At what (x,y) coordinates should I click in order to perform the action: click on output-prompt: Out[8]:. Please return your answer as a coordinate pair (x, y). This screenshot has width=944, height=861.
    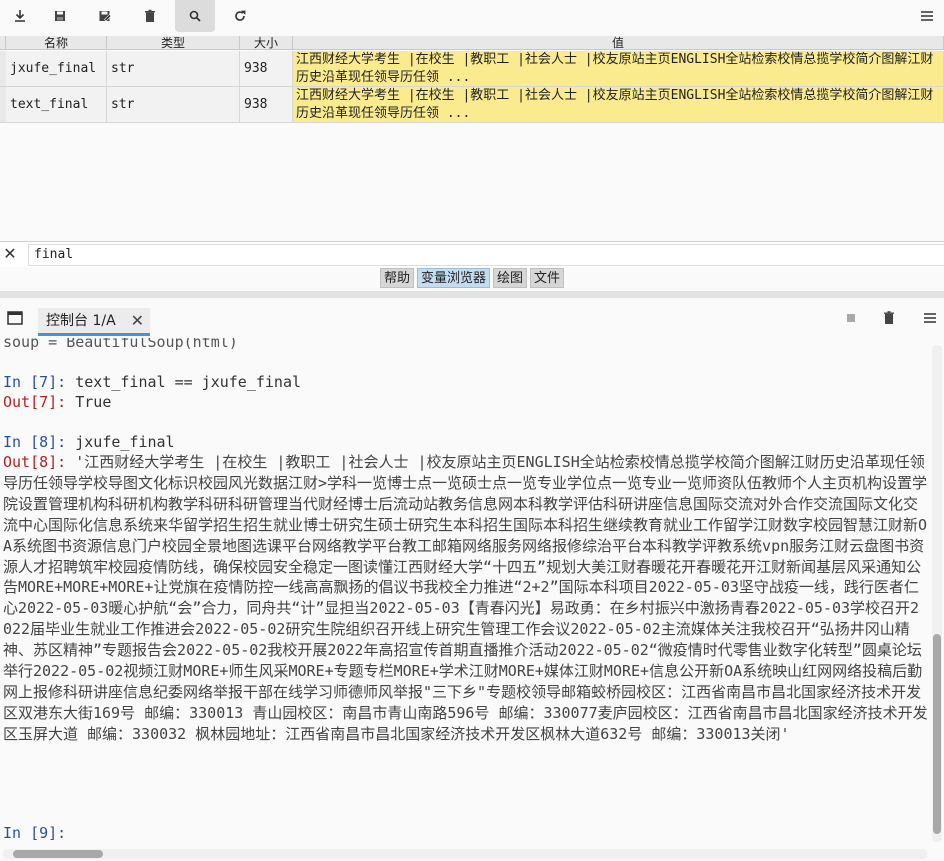
    Looking at the image, I should click on (35, 462).